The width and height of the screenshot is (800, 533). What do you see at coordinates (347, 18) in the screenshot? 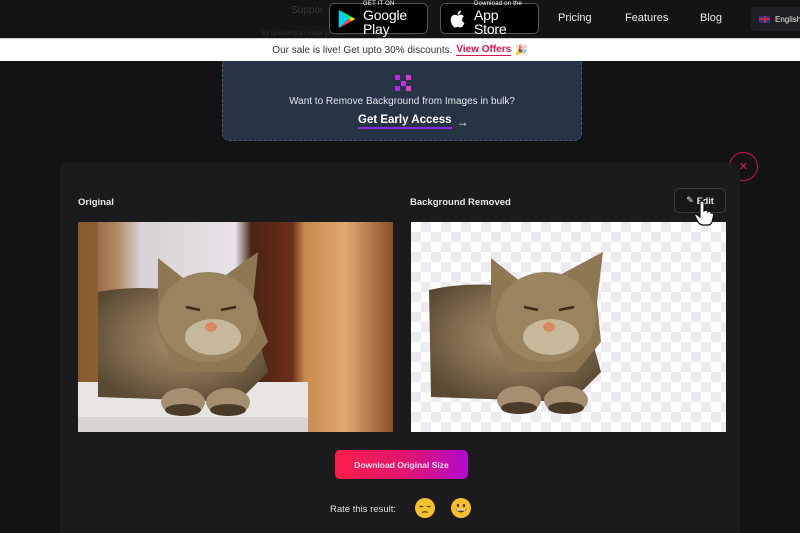
I see `google-play-icon` at bounding box center [347, 18].